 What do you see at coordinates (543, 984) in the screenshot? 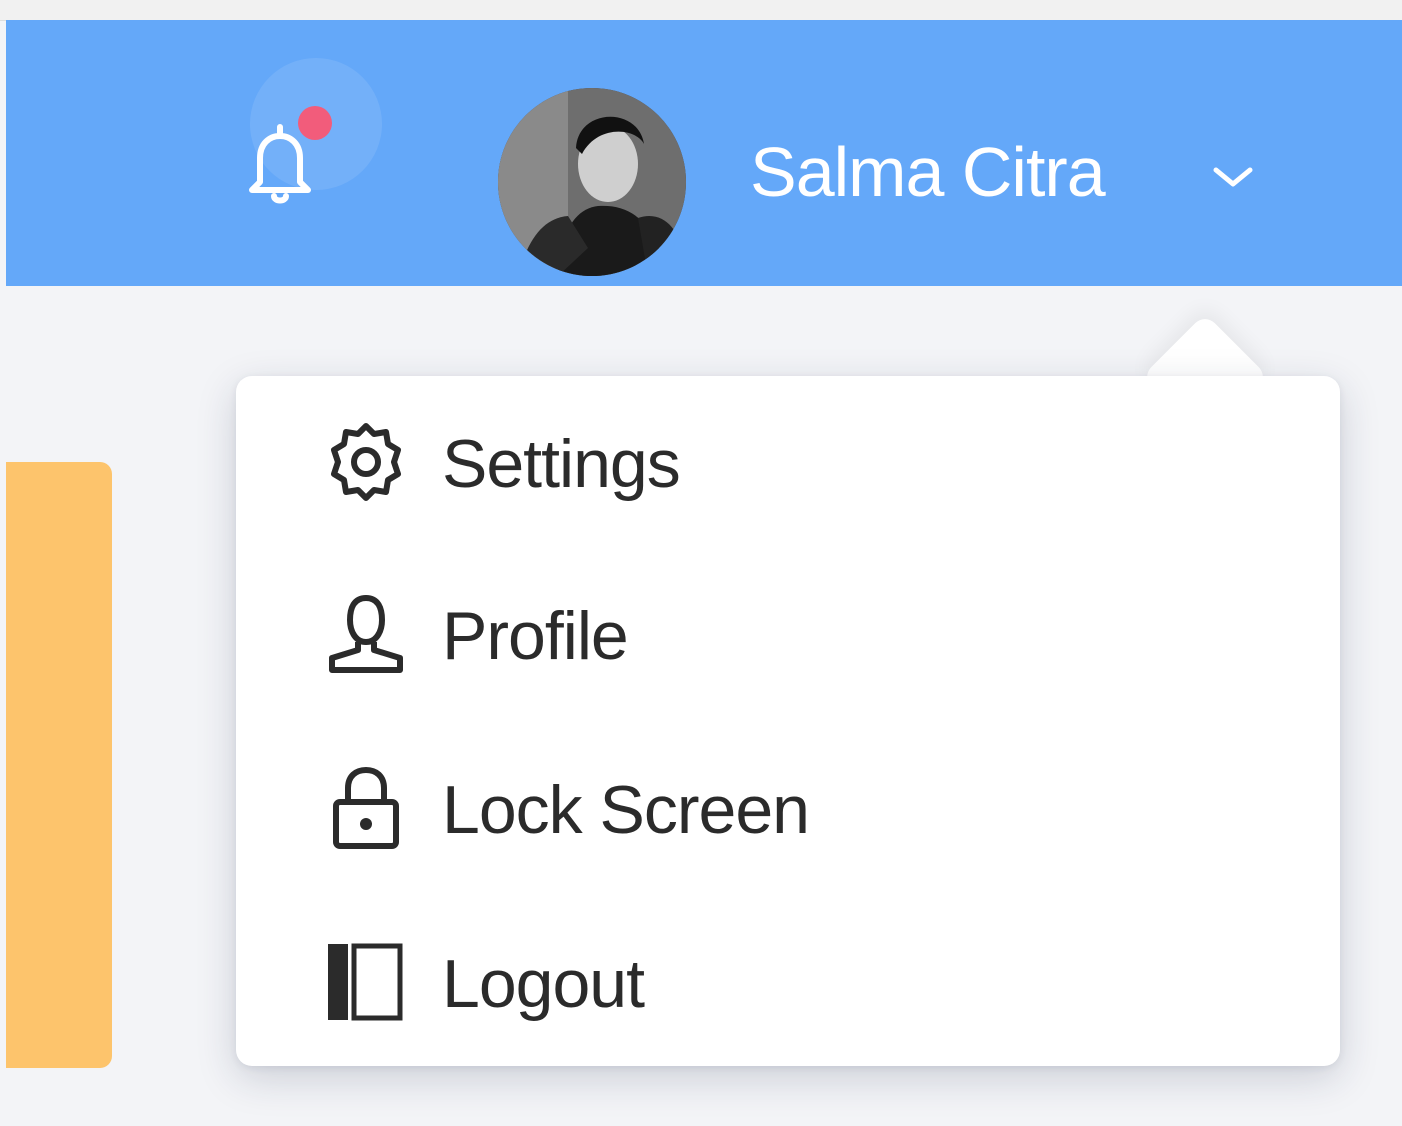
I see `menu-item-label: Logout` at bounding box center [543, 984].